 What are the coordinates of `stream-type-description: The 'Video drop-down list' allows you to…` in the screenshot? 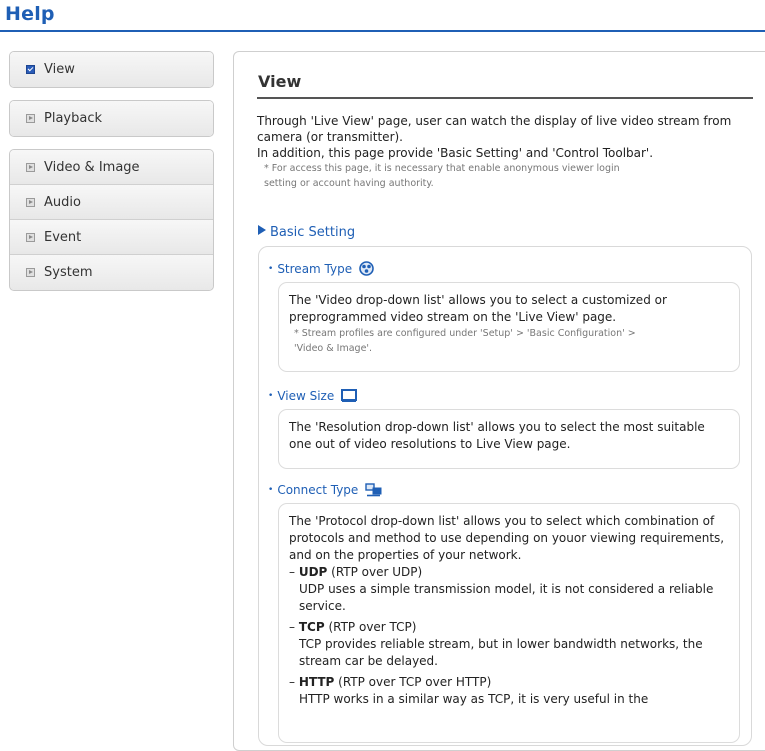 It's located at (509, 327).